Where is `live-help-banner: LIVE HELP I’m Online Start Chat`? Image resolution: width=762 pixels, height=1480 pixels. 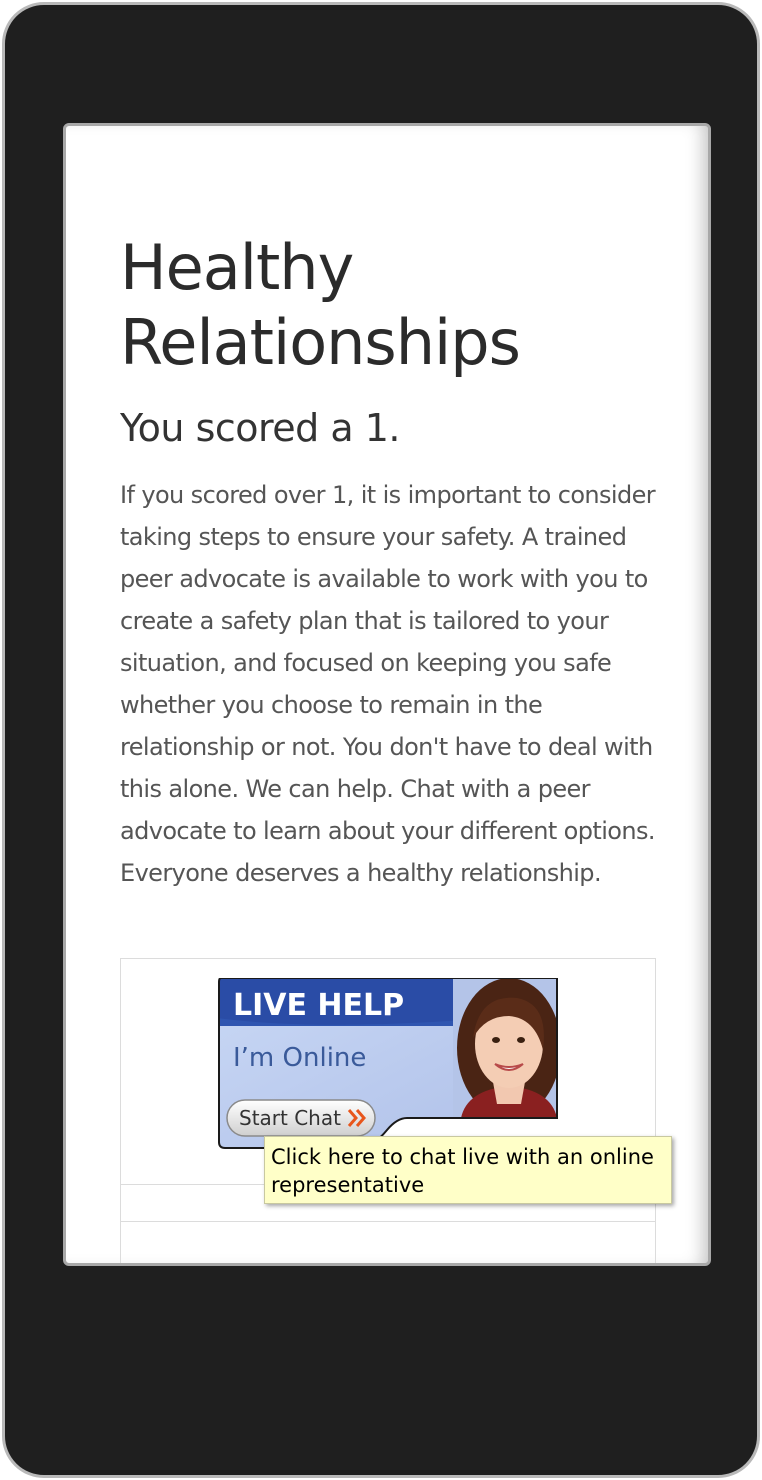
live-help-banner: LIVE HELP I’m Online Start Chat is located at coordinates (388, 1064).